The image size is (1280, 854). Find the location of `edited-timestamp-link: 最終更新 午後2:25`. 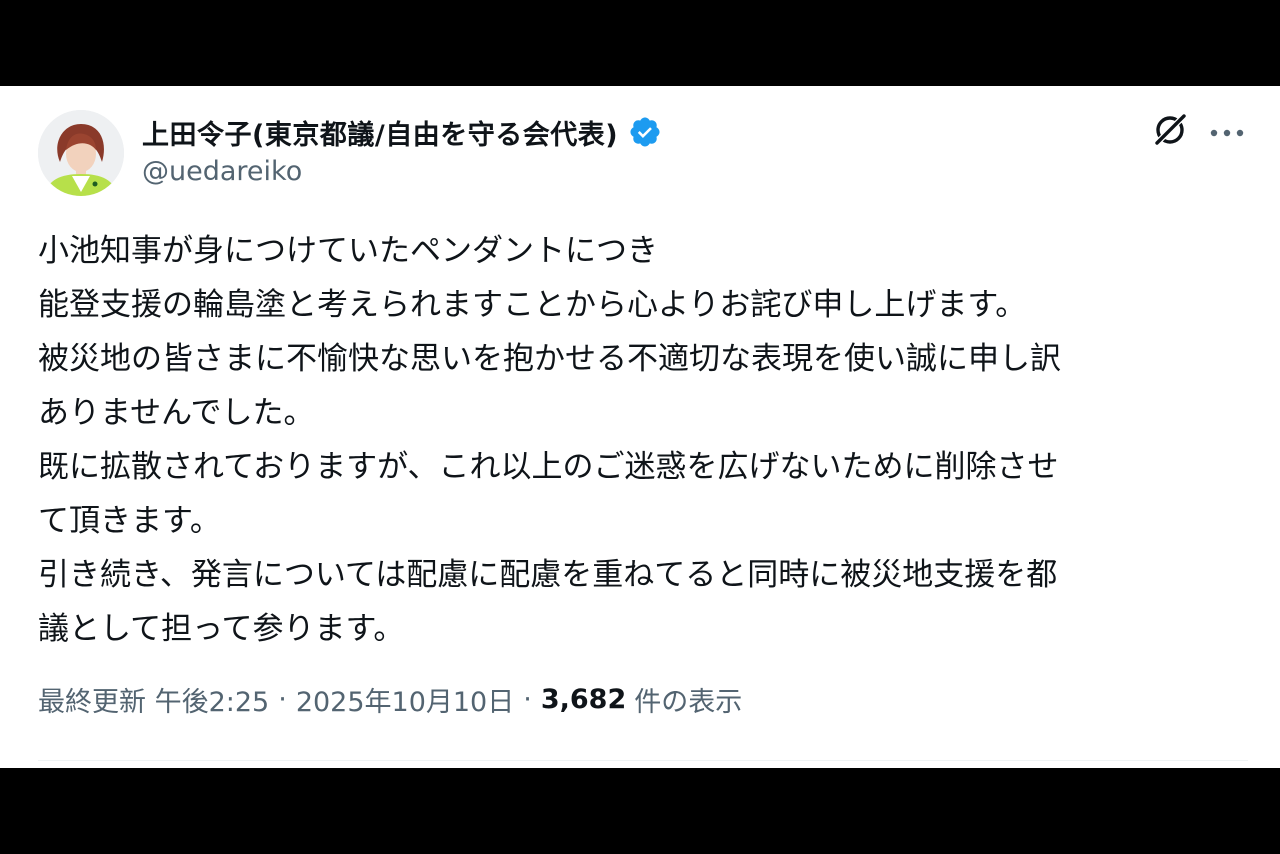

edited-timestamp-link: 最終更新 午後2:25 is located at coordinates (153, 699).